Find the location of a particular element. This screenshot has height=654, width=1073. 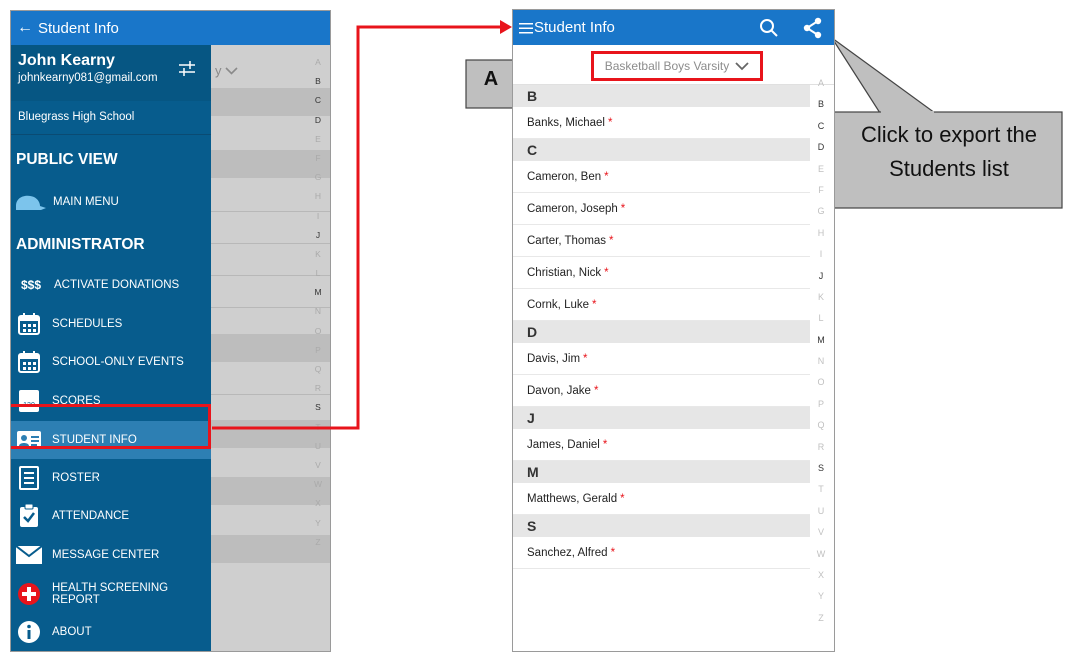

menu-item-schedules: SCHEDULES is located at coordinates (111, 324).